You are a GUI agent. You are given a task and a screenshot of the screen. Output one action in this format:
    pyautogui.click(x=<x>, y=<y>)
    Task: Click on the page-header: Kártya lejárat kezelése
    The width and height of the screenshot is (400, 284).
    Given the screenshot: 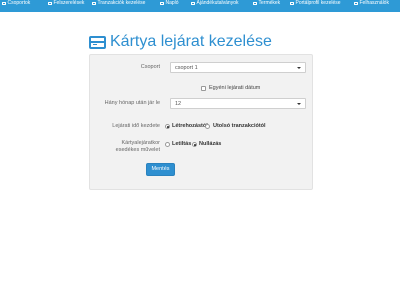 What is the action you would take?
    pyautogui.click(x=180, y=42)
    